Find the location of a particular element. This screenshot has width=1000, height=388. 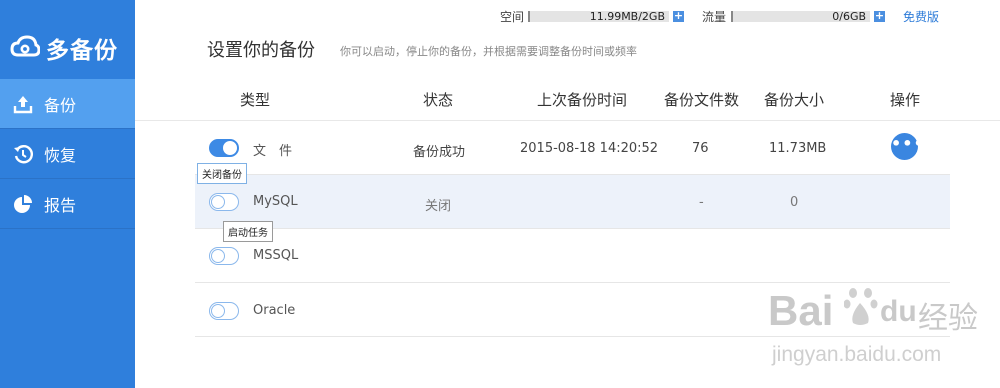

sidebar-item-report: 报告 is located at coordinates (67, 204).